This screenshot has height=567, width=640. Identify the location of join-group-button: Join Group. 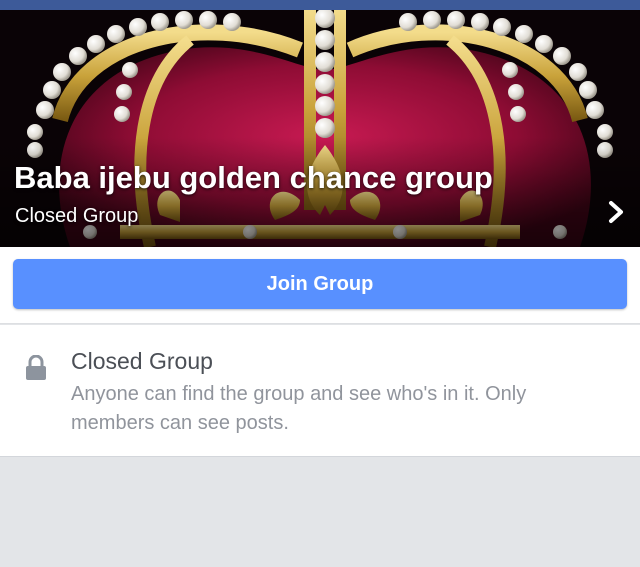
(320, 284).